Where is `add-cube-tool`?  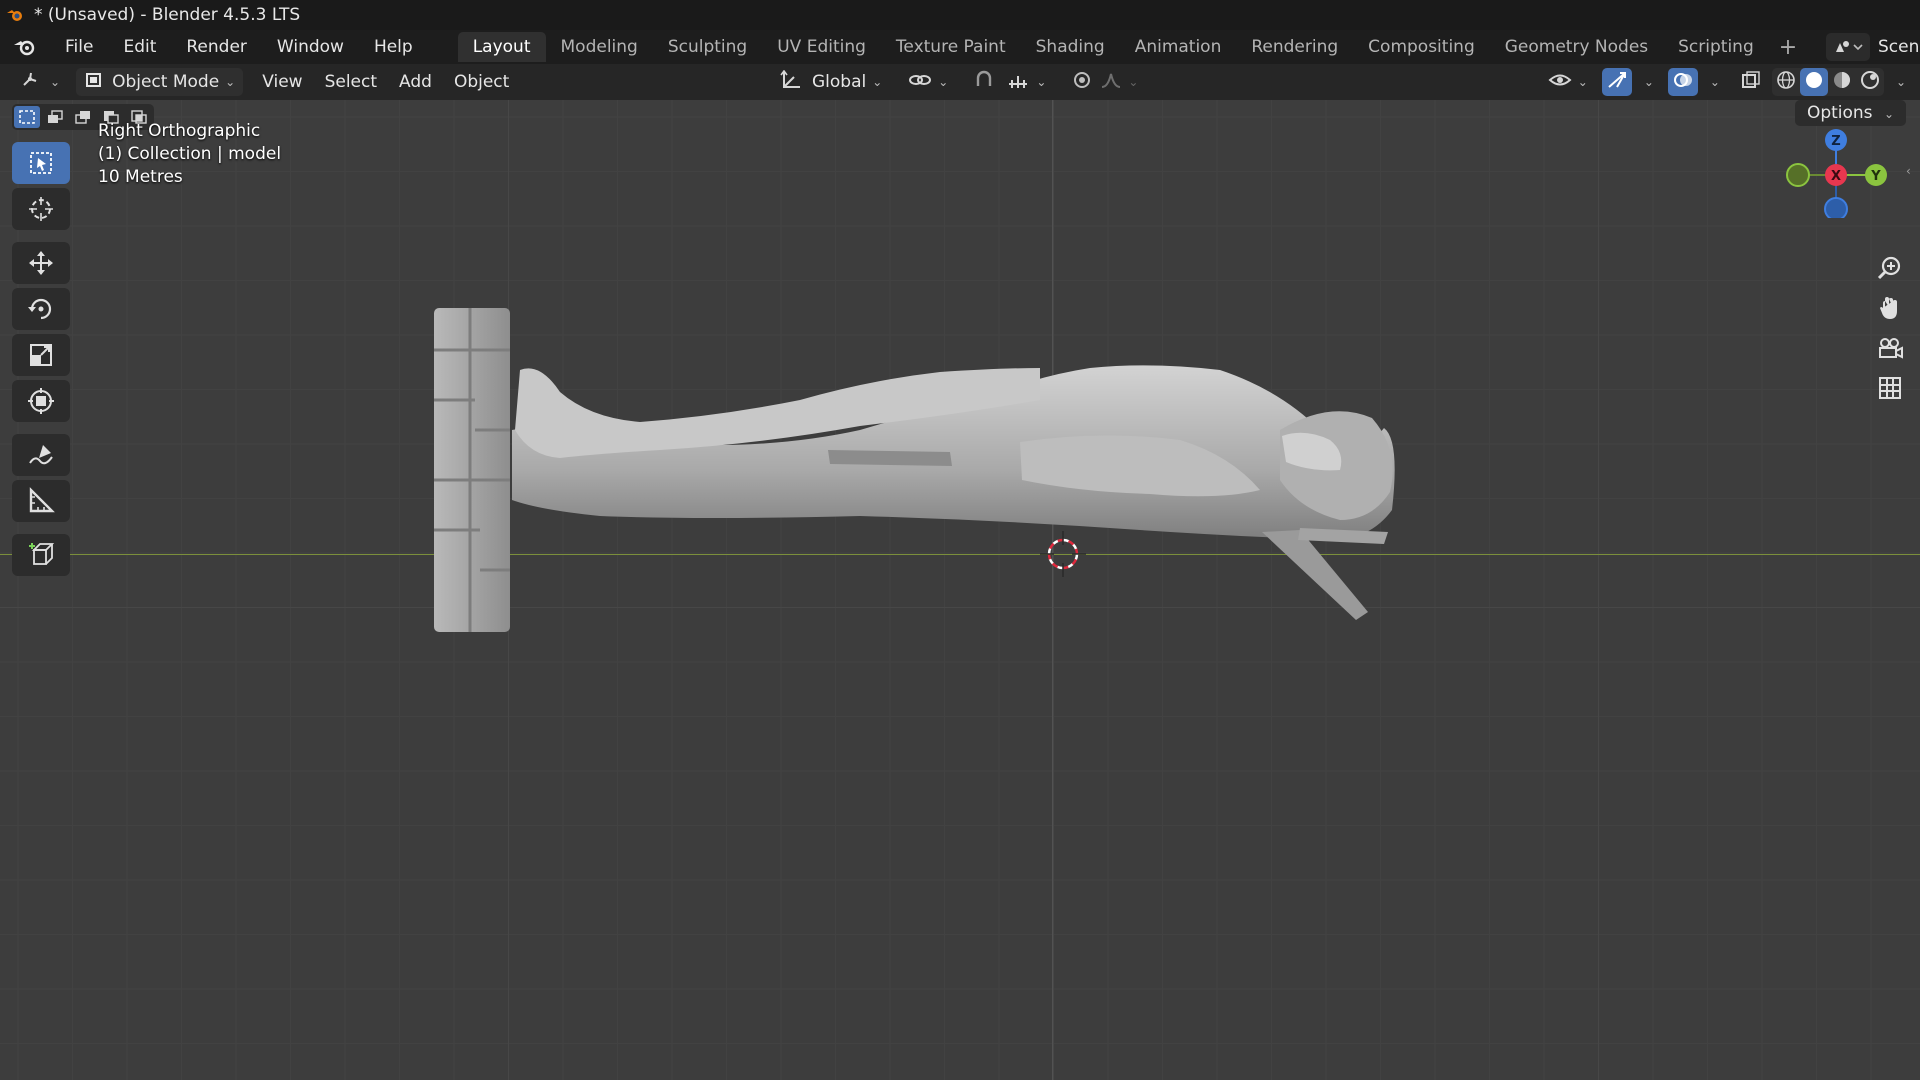 add-cube-tool is located at coordinates (41, 555).